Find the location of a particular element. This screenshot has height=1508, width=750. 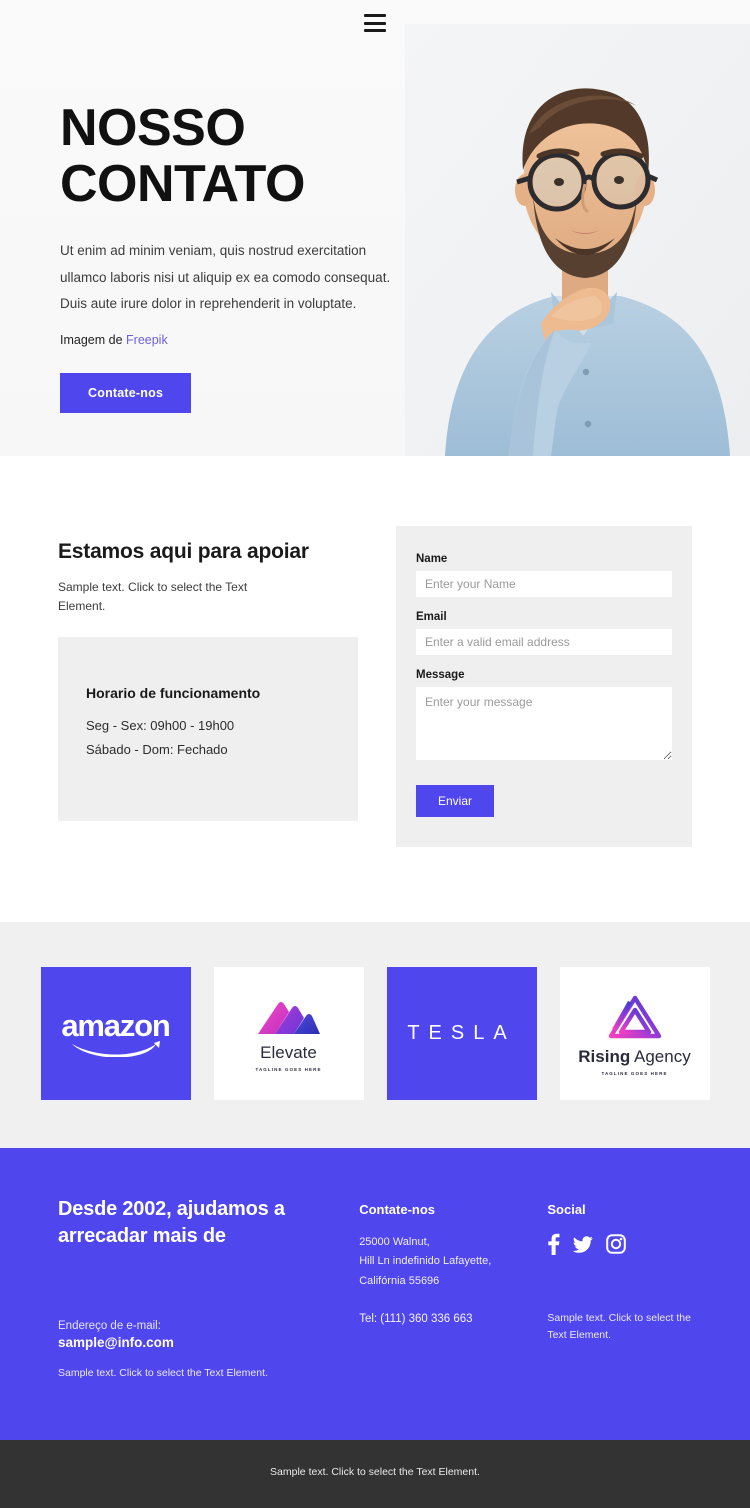

footer-address-line-2: Hill Ln indefinido Lafayette, is located at coordinates (425, 1261).